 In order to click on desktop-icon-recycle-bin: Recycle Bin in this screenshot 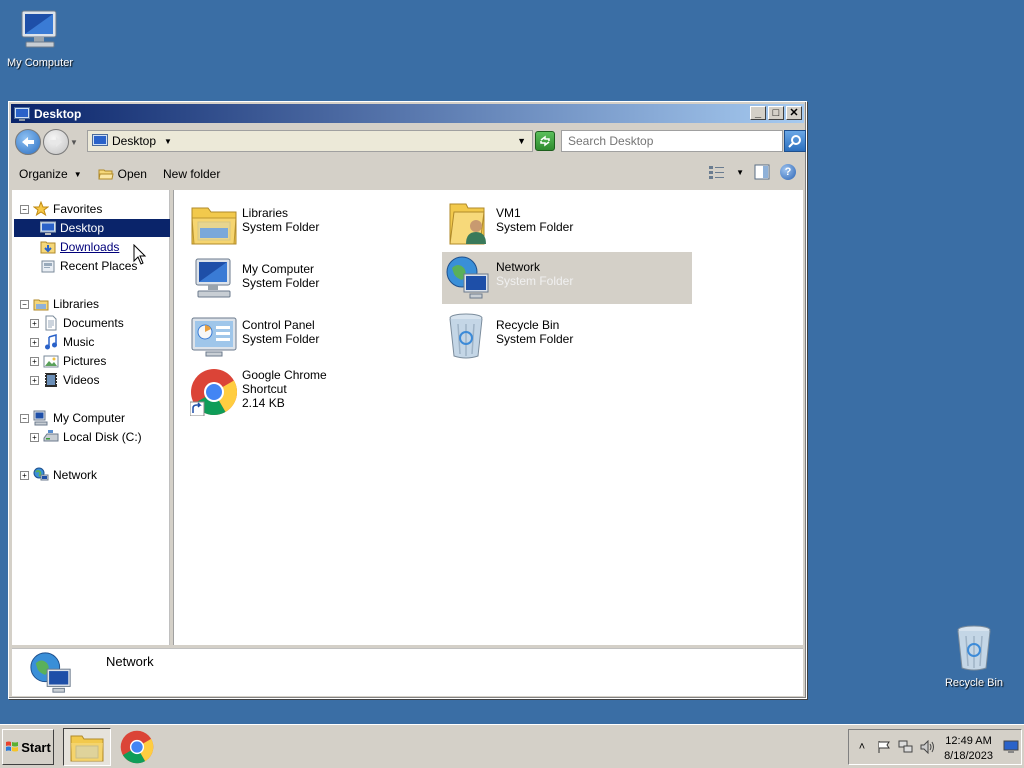, I will do `click(974, 656)`.